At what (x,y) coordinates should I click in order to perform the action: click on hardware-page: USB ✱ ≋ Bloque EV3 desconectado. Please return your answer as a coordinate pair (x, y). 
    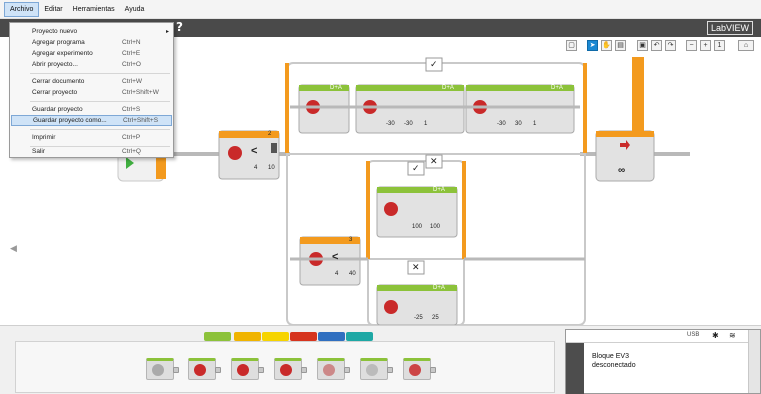
    Looking at the image, I should click on (663, 361).